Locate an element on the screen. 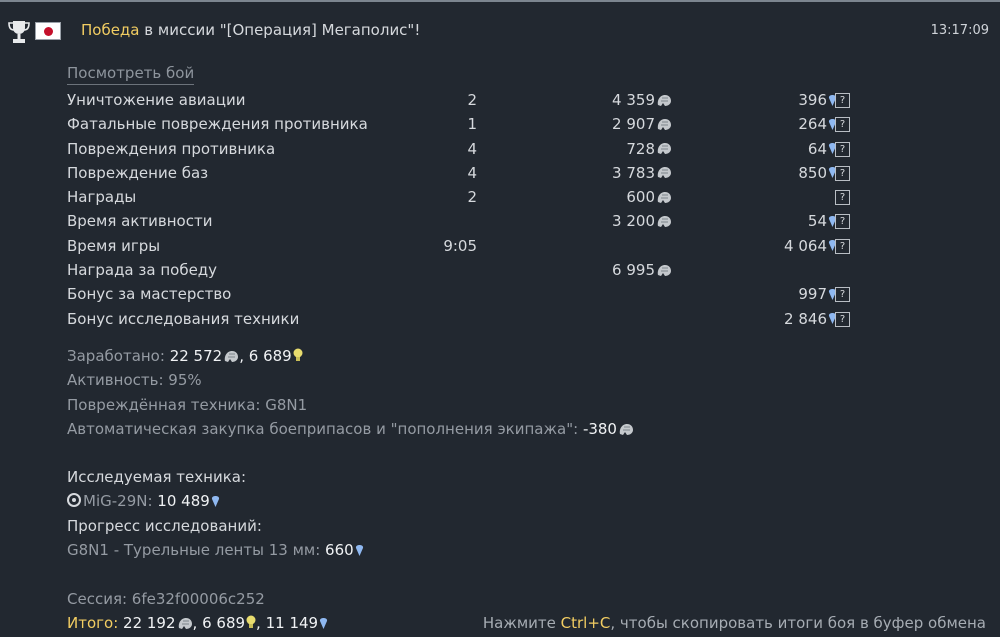  stat-count: 9:05 is located at coordinates (460, 245).